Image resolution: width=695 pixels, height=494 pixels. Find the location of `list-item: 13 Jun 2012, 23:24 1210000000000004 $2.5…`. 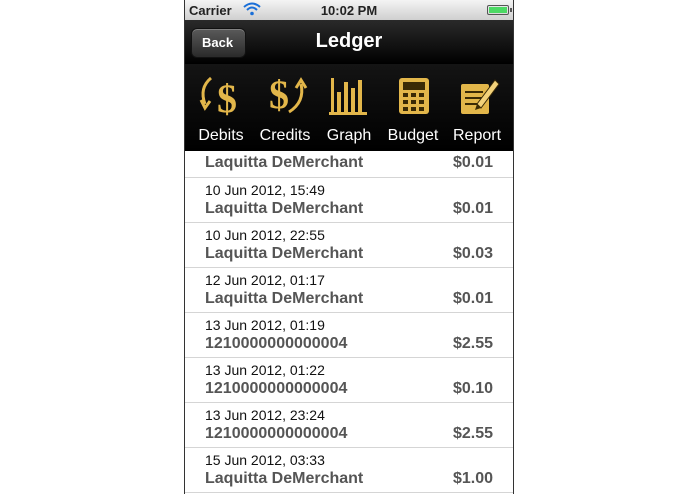

list-item: 13 Jun 2012, 23:24 1210000000000004 $2.5… is located at coordinates (349, 425).